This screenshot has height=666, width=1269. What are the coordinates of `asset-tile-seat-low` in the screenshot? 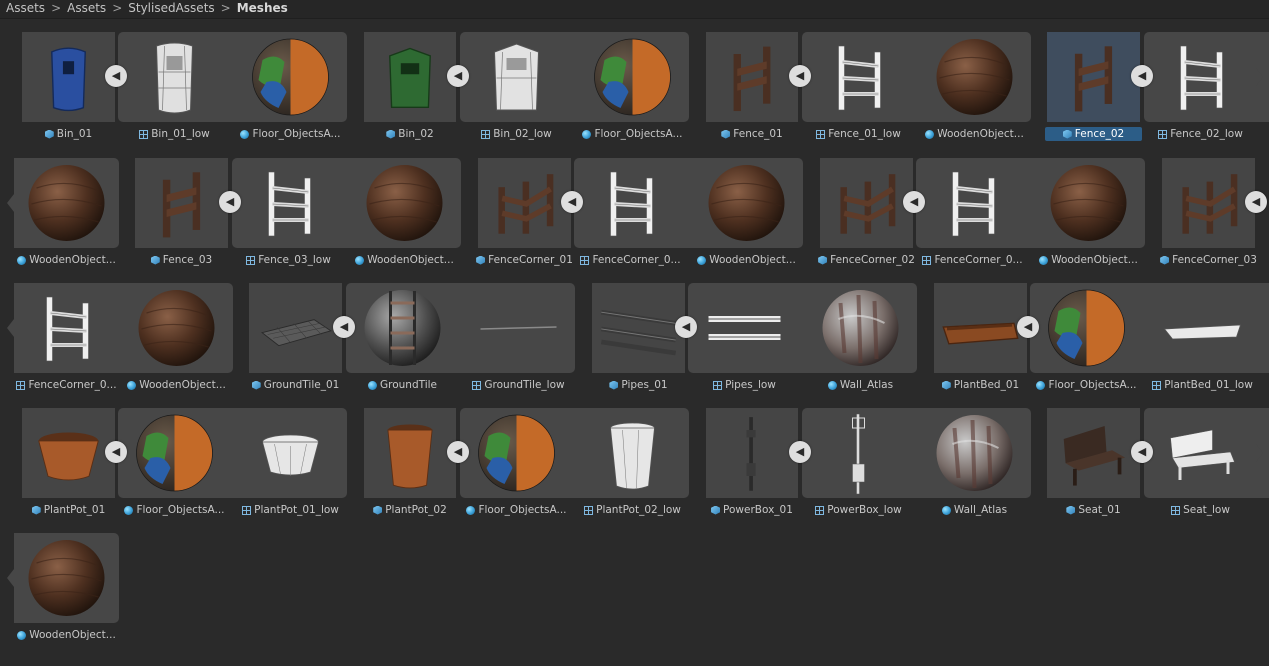 It's located at (1200, 453).